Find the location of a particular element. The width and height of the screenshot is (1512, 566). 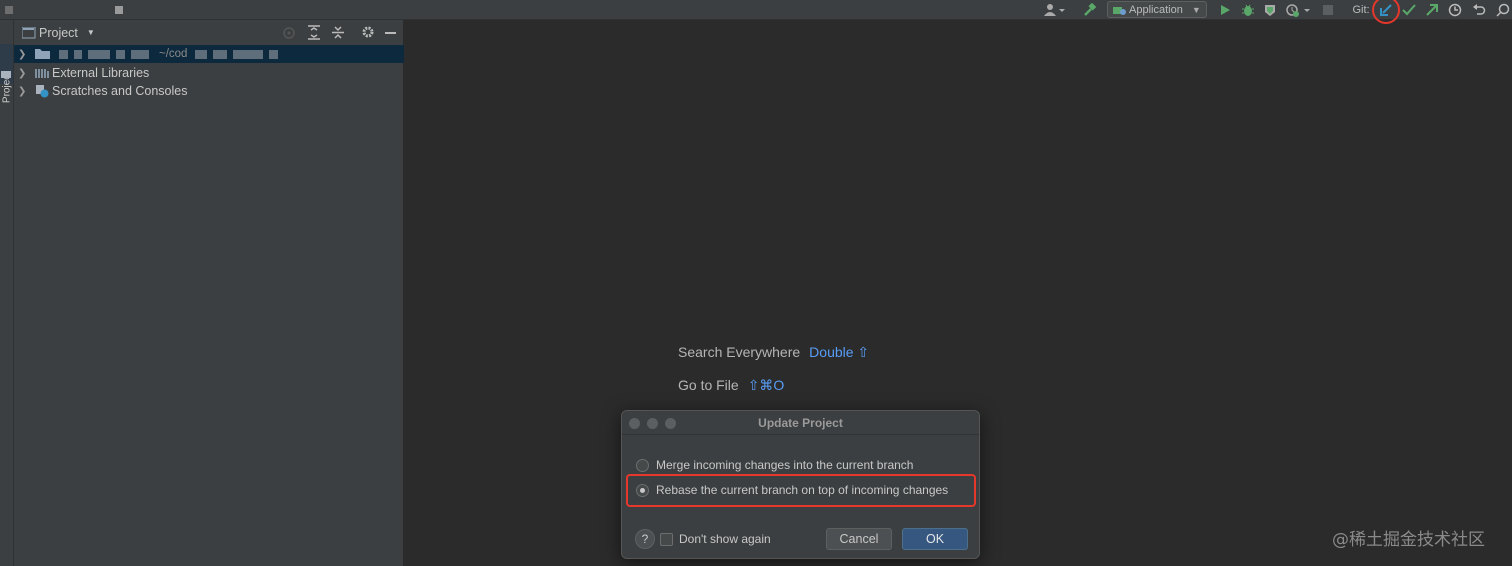

dont-show-again-label: Don't show again is located at coordinates (725, 539).